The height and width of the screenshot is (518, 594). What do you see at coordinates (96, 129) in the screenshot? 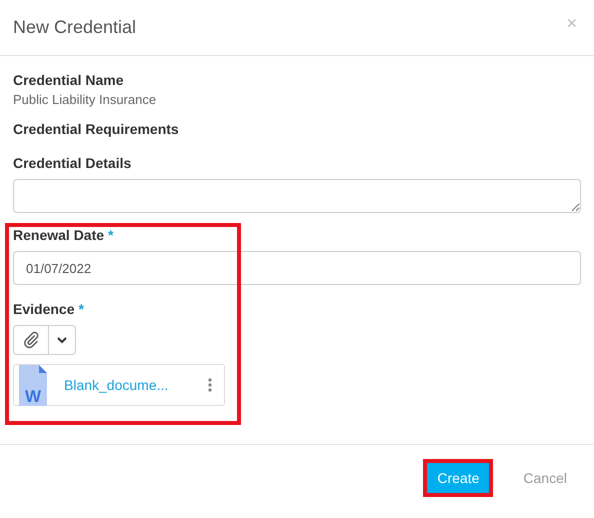
I see `section-label: Credential Requirements` at bounding box center [96, 129].